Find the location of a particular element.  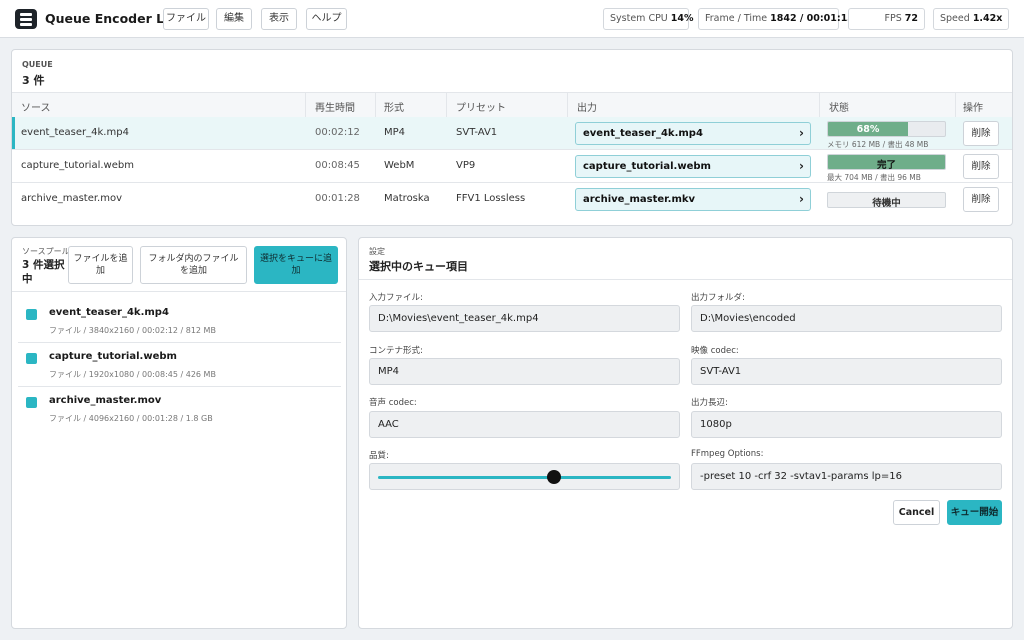

stat-cpu: System CPU 14% is located at coordinates (648, 19).